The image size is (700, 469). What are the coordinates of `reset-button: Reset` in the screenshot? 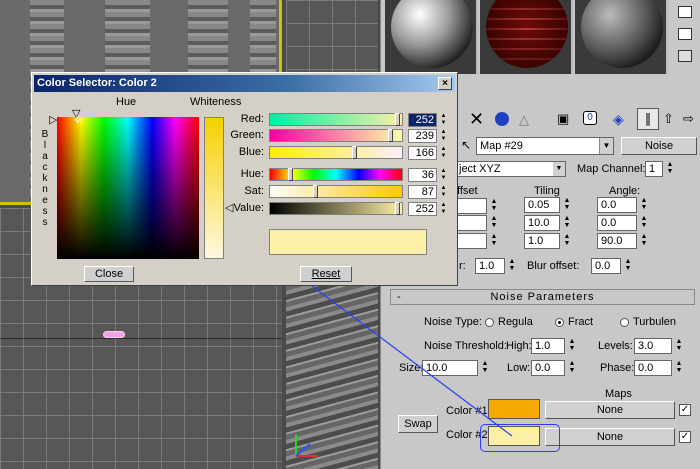 It's located at (326, 274).